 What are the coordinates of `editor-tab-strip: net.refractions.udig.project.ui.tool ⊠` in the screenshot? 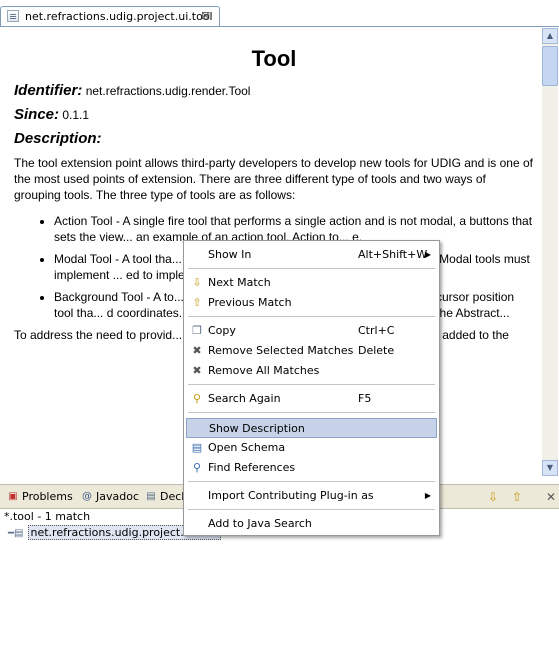 It's located at (279, 13).